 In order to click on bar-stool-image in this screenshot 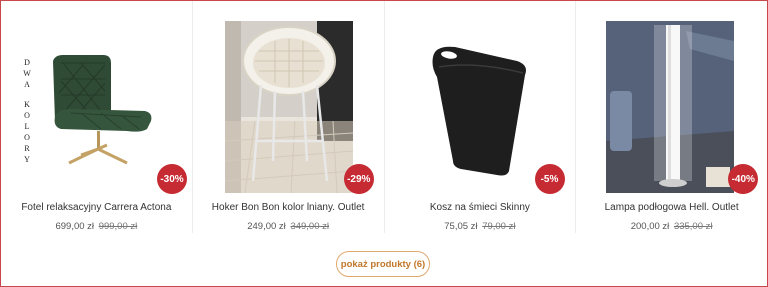, I will do `click(288, 107)`.